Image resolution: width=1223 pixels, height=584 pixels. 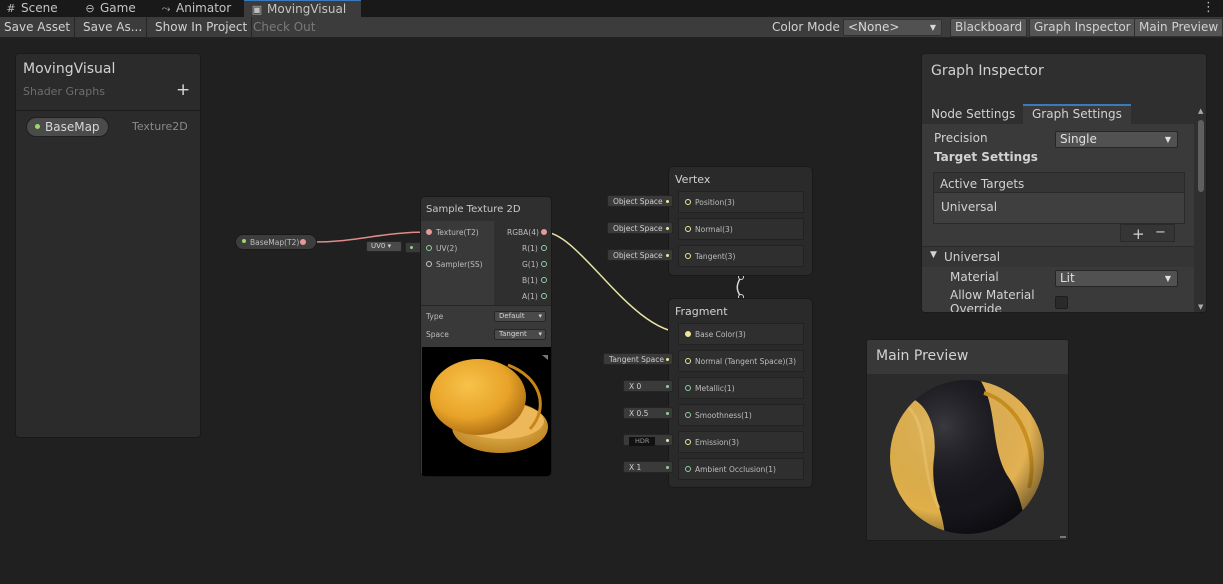 I want to click on normal-pin, so click(x=688, y=229).